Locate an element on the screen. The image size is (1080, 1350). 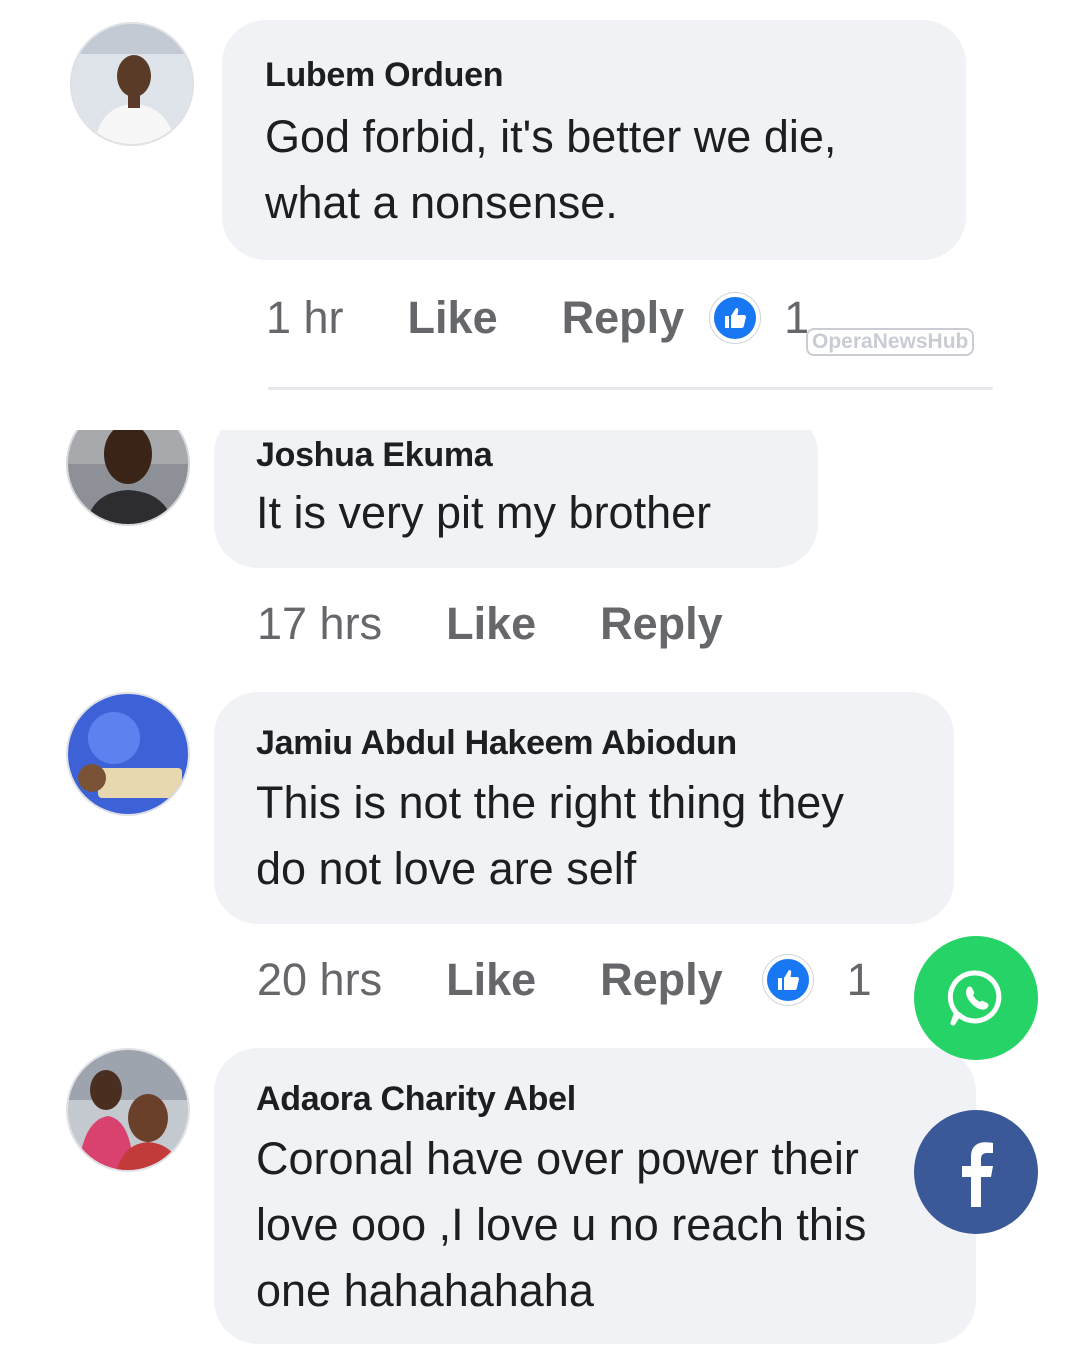
comment-text: It is very pit my brother is located at coordinates (483, 513).